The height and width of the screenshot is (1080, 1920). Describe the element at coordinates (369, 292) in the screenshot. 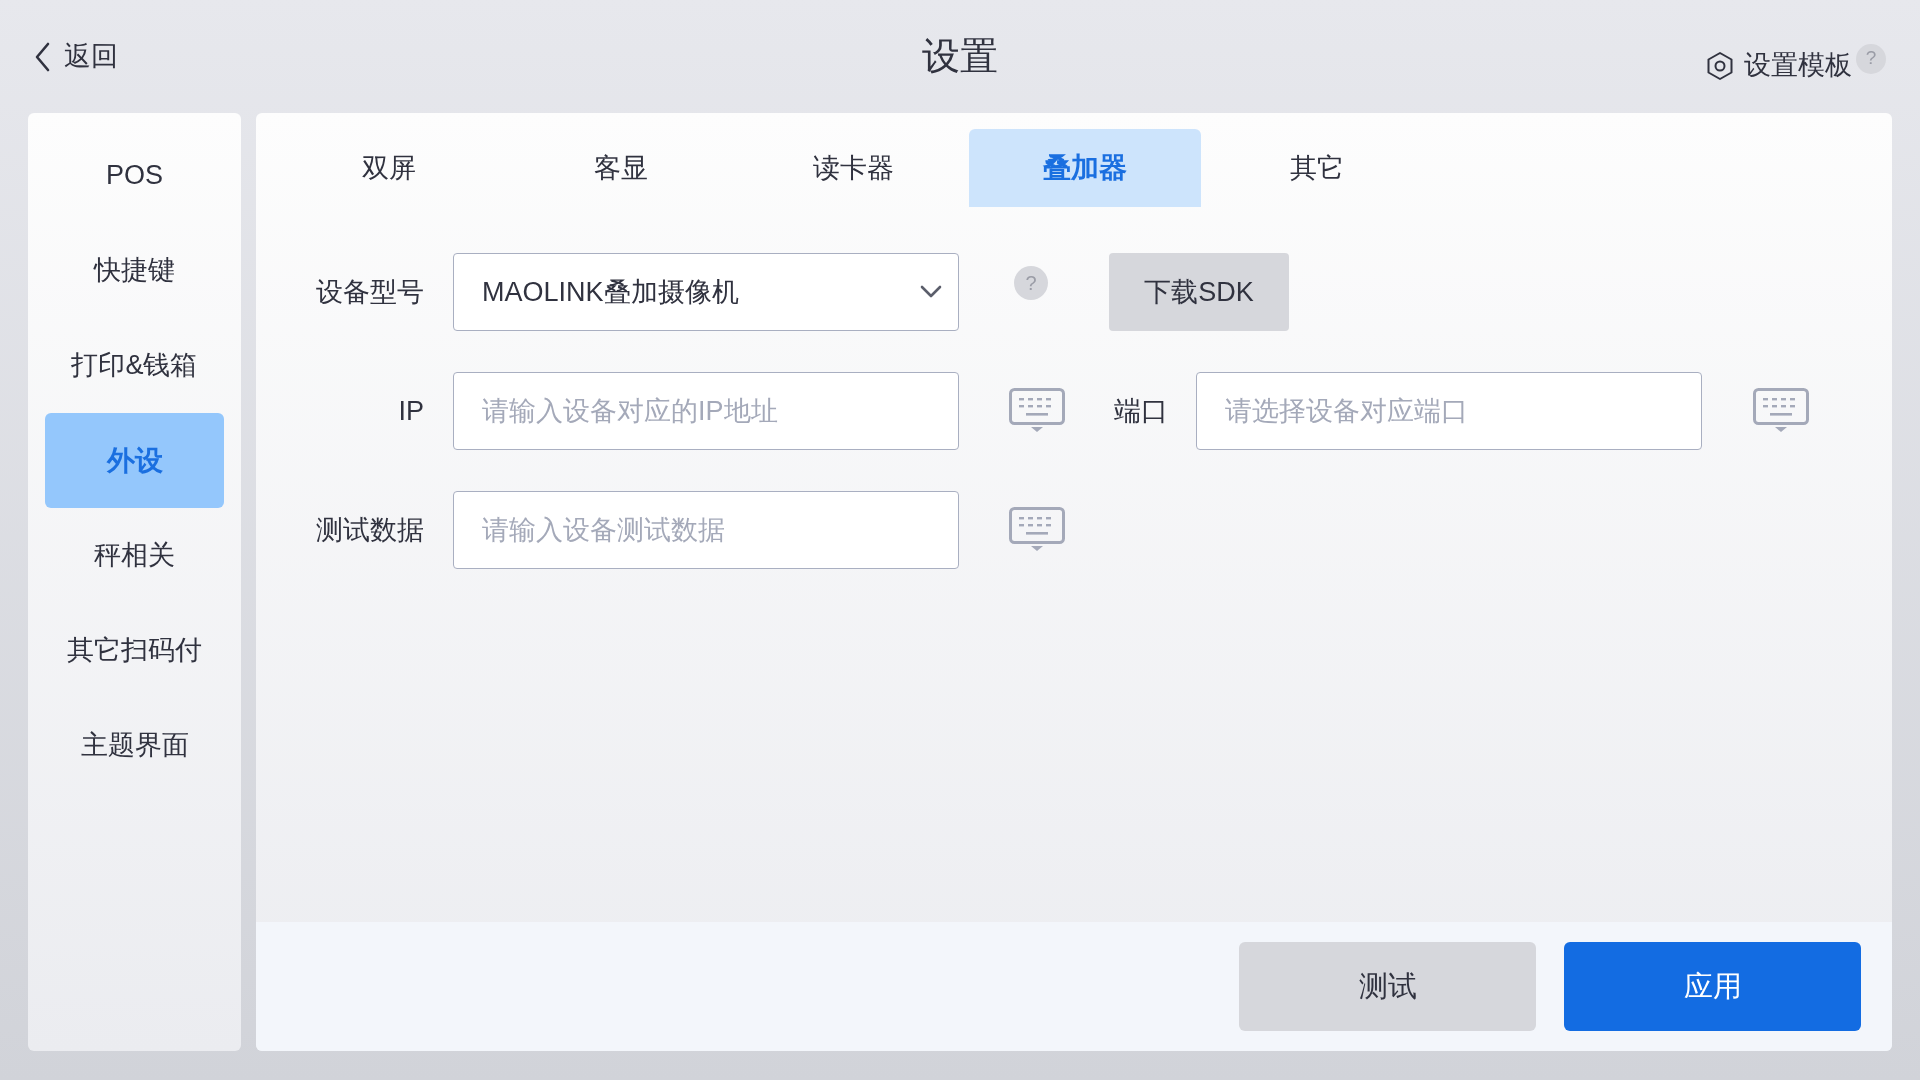

I see `field-label: 设备型号` at that location.